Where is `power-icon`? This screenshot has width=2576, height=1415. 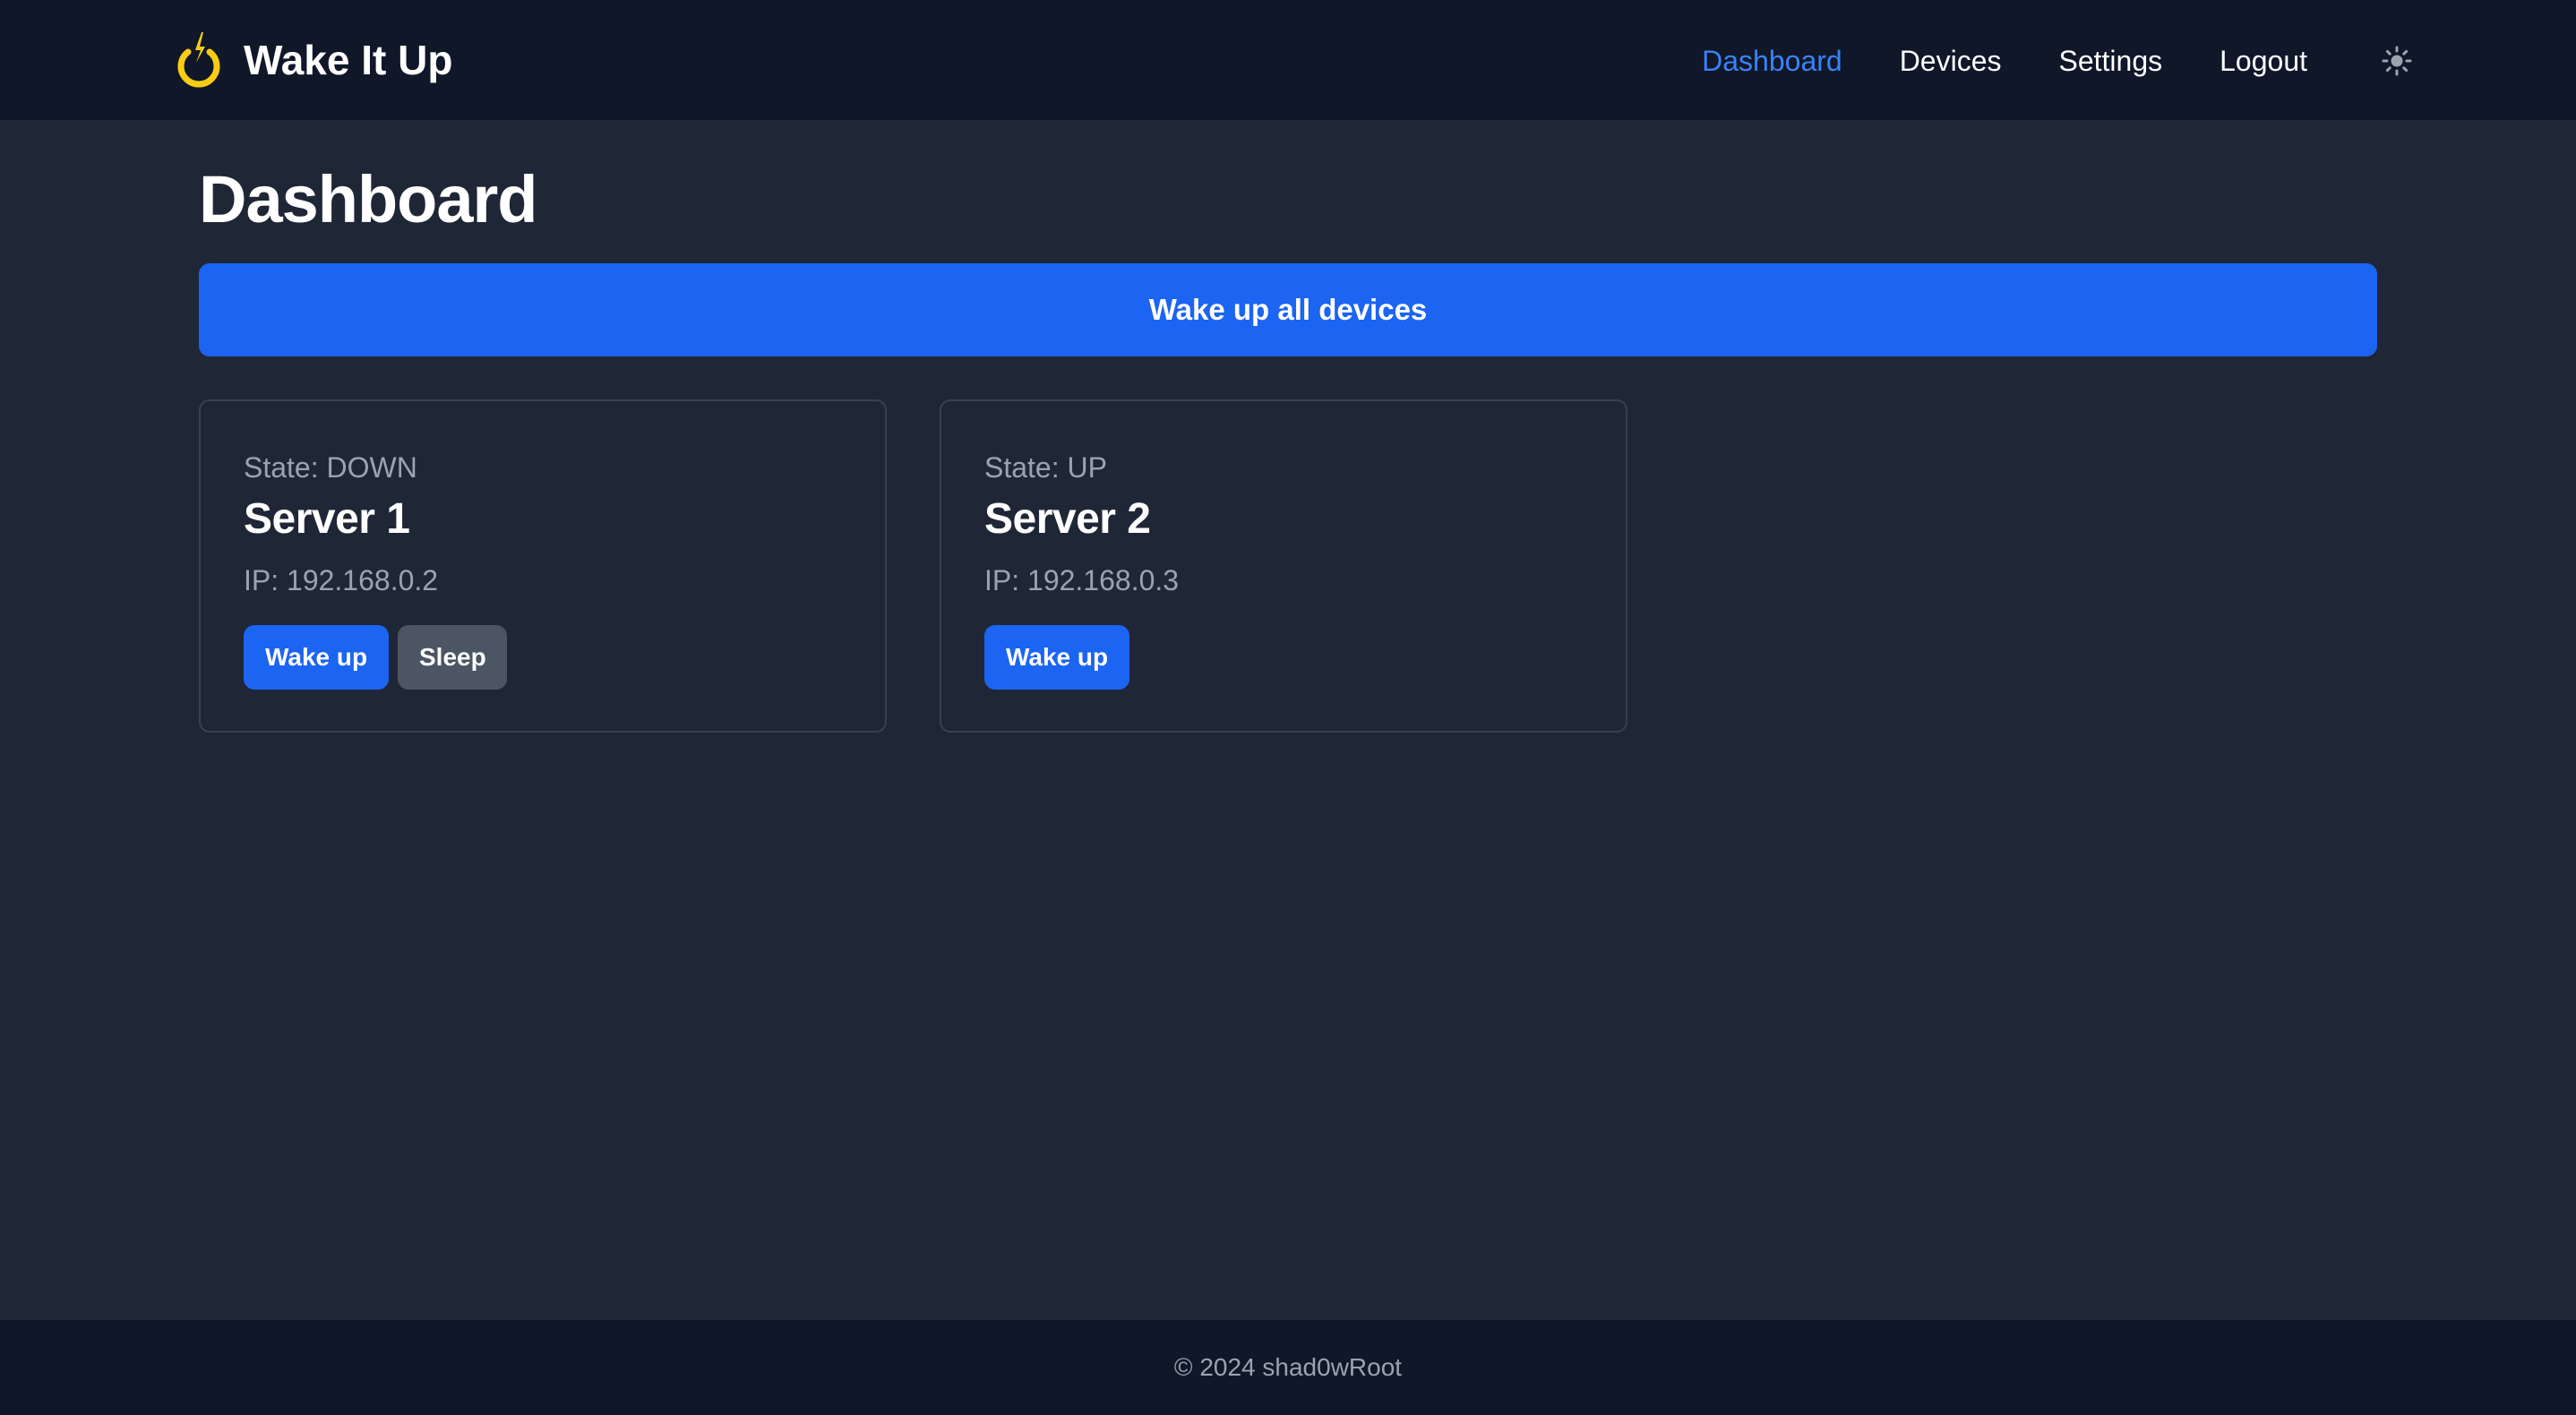 power-icon is located at coordinates (198, 60).